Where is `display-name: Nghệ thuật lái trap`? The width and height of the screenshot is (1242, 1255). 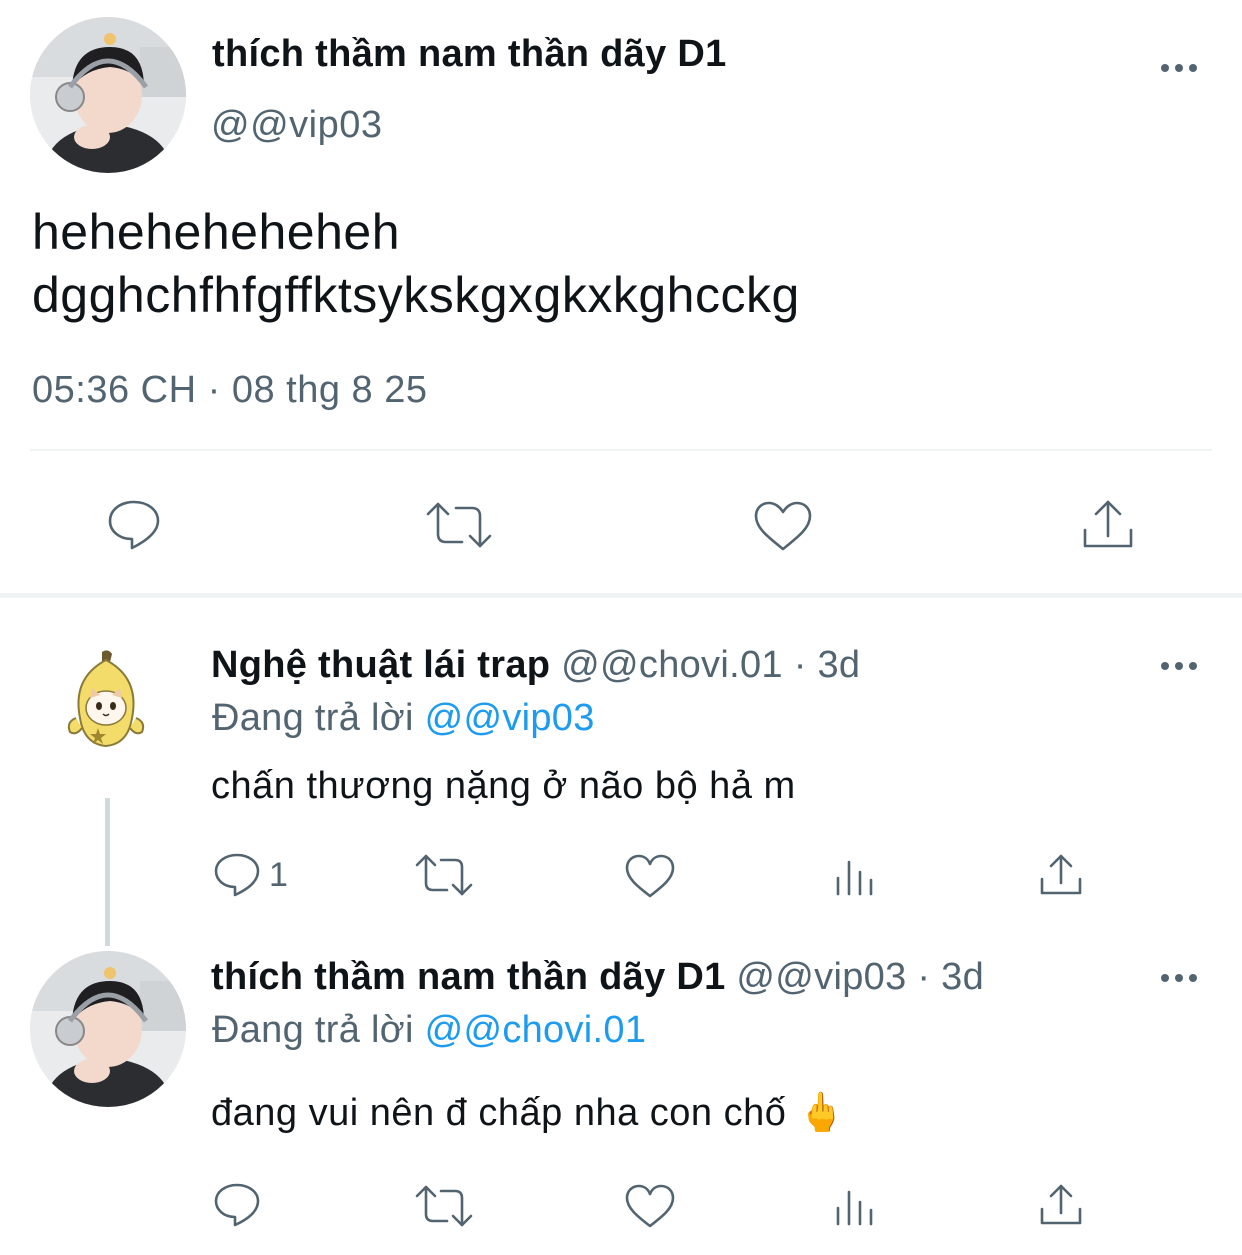
display-name: Nghệ thuật lái trap is located at coordinates (380, 665).